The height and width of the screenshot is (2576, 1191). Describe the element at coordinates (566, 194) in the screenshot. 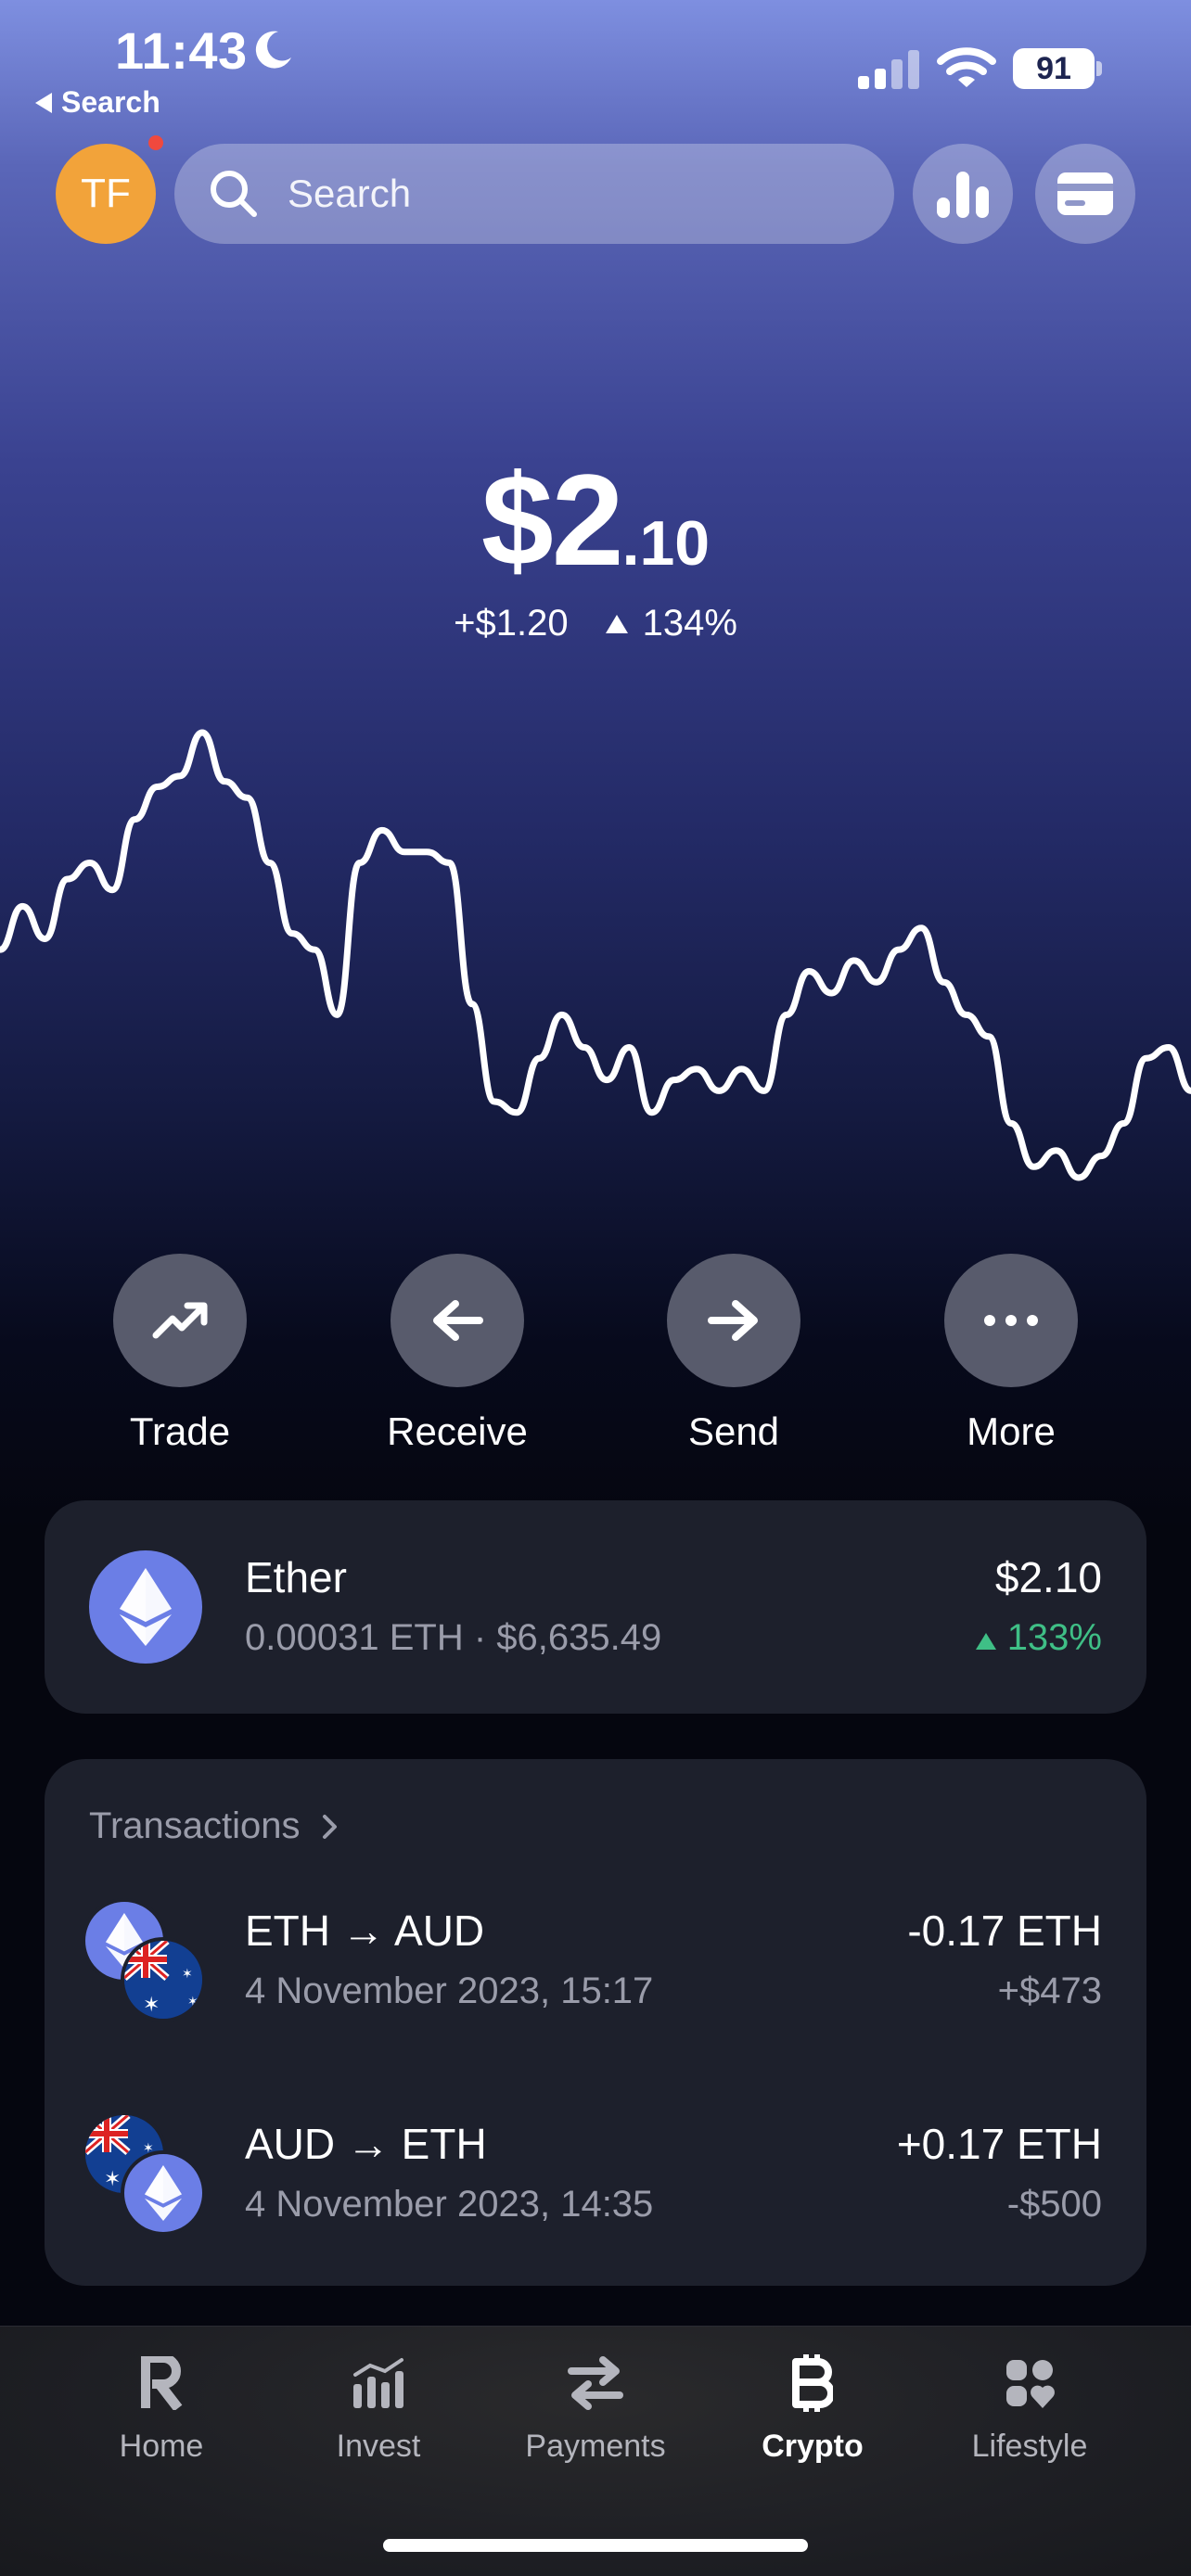

I see `search-input` at that location.